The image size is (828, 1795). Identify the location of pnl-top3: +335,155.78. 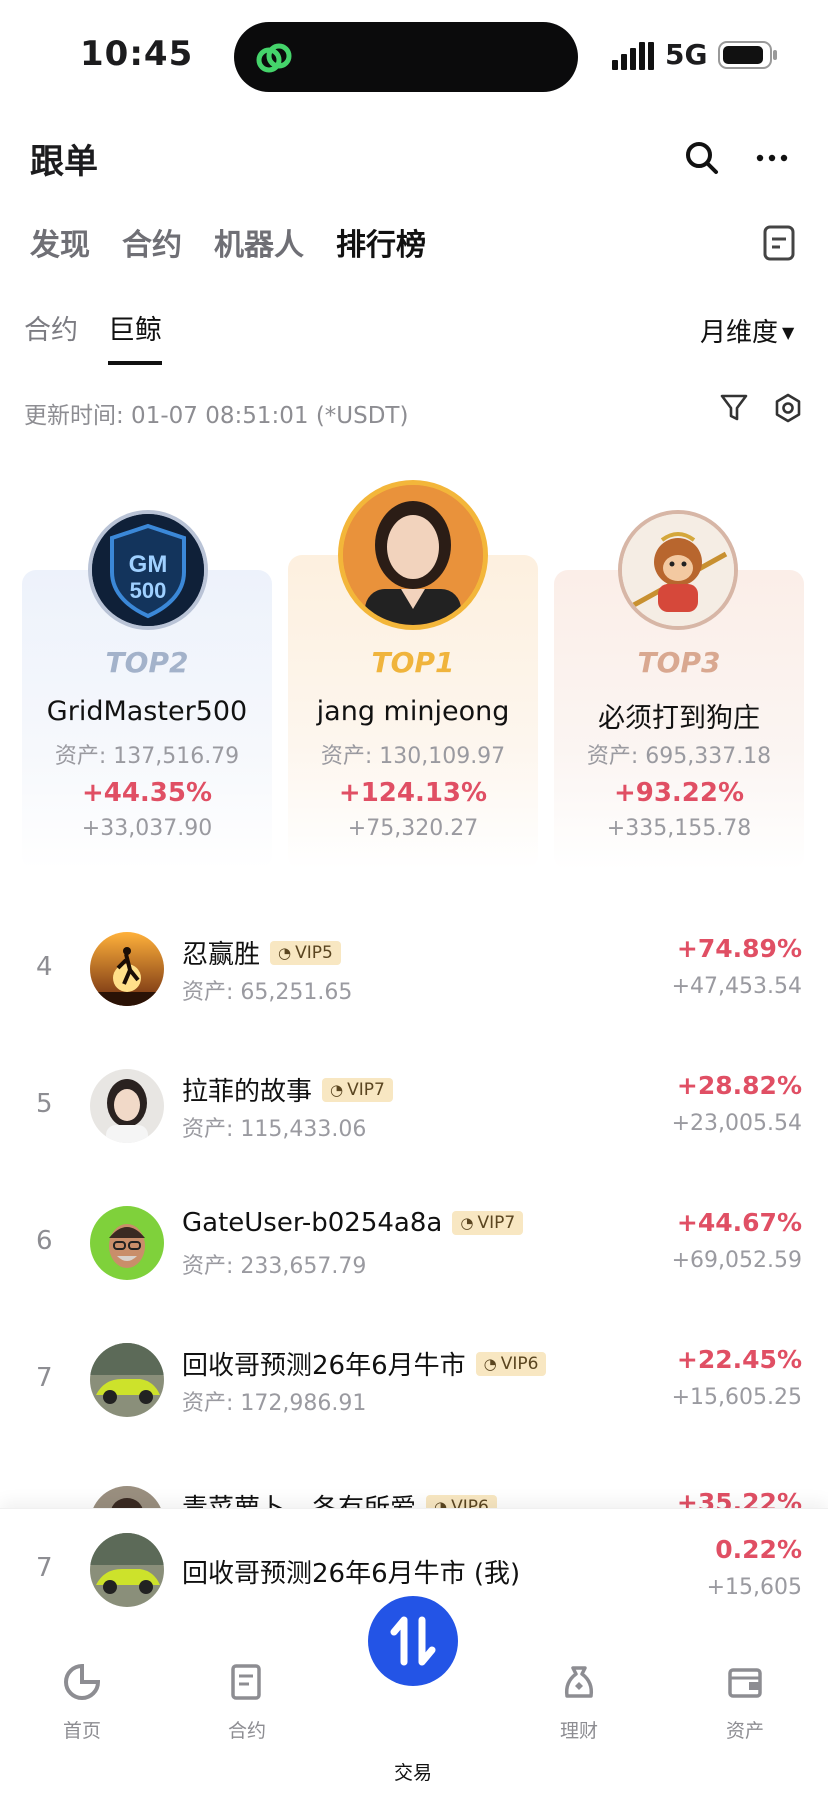
(679, 828).